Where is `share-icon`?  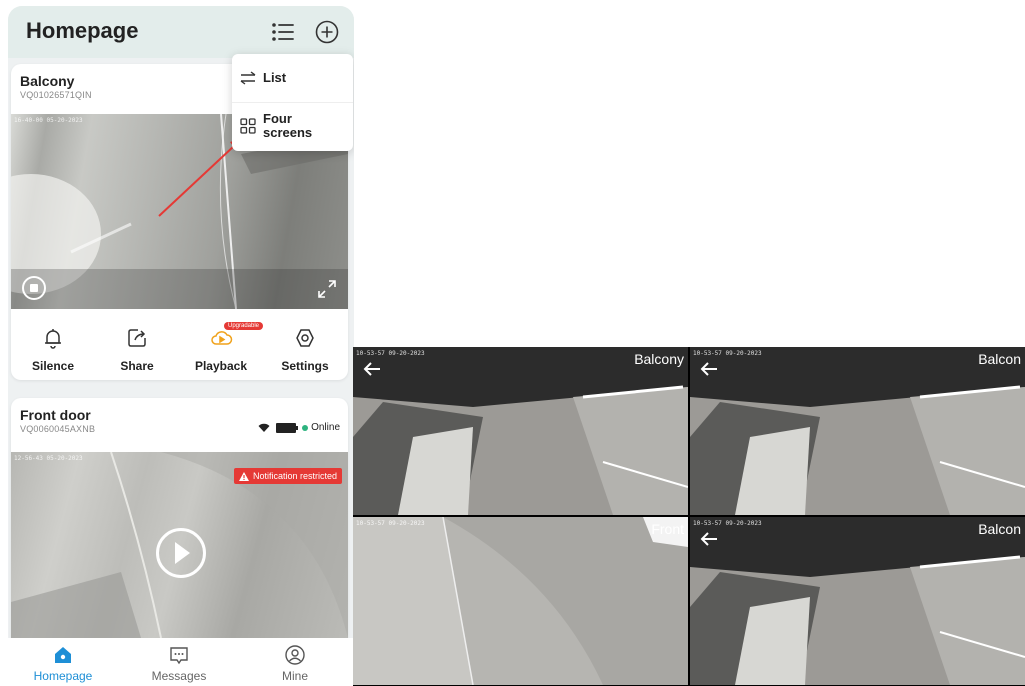 share-icon is located at coordinates (137, 338).